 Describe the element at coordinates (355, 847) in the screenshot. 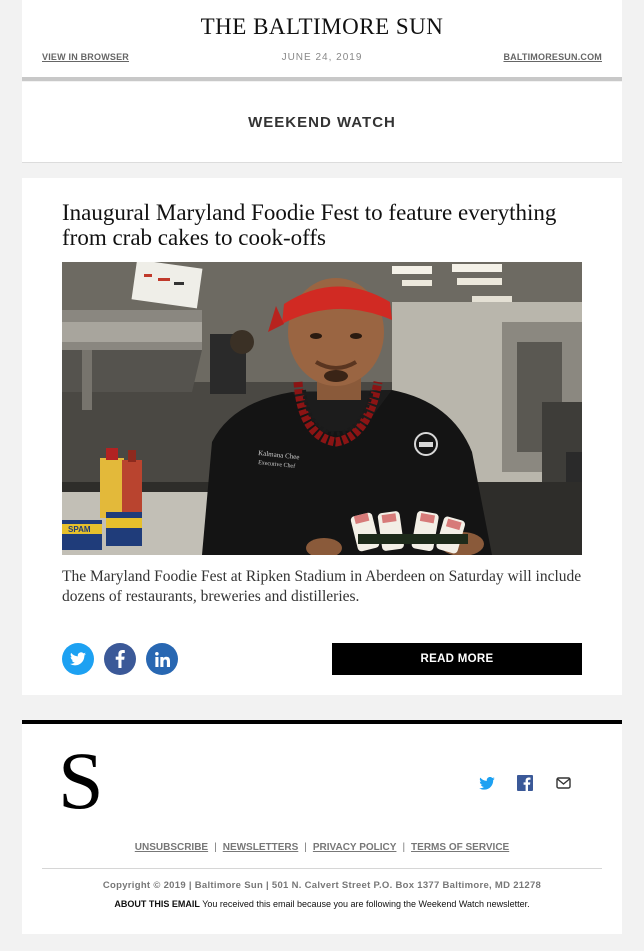

I see `privacy-policy-link: PRIVACY POLICY` at that location.